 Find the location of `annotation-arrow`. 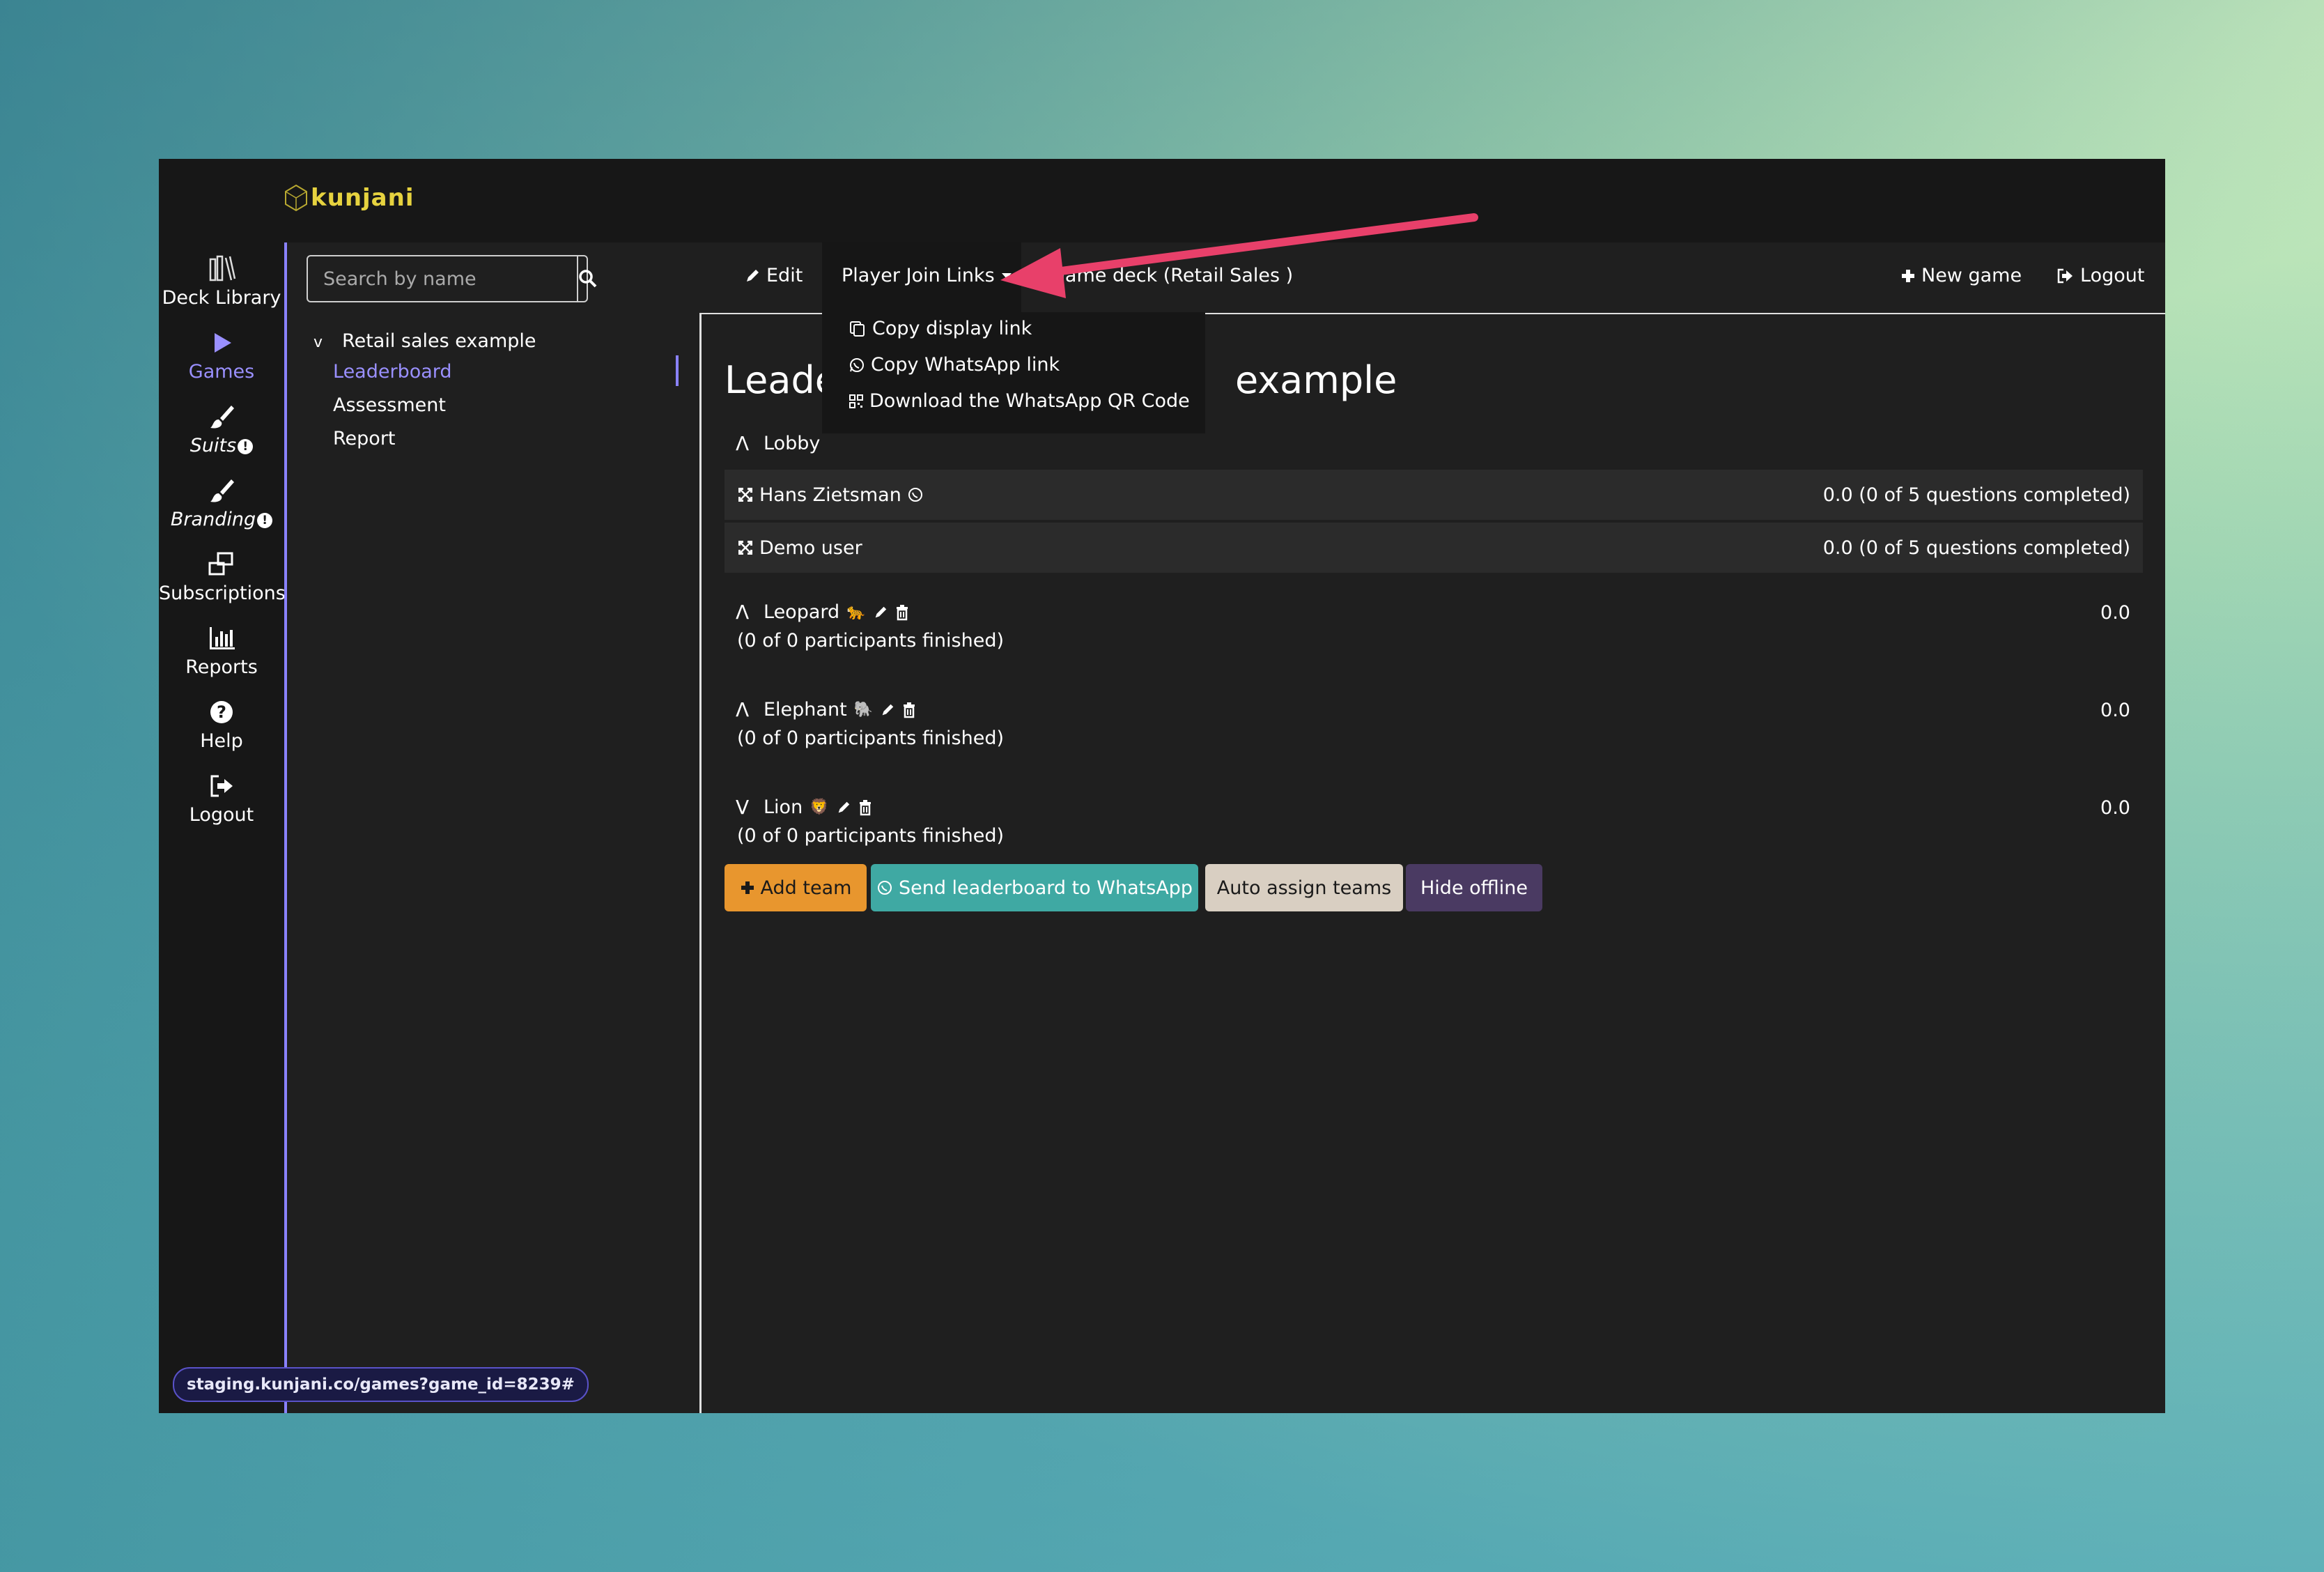

annotation-arrow is located at coordinates (1239, 255).